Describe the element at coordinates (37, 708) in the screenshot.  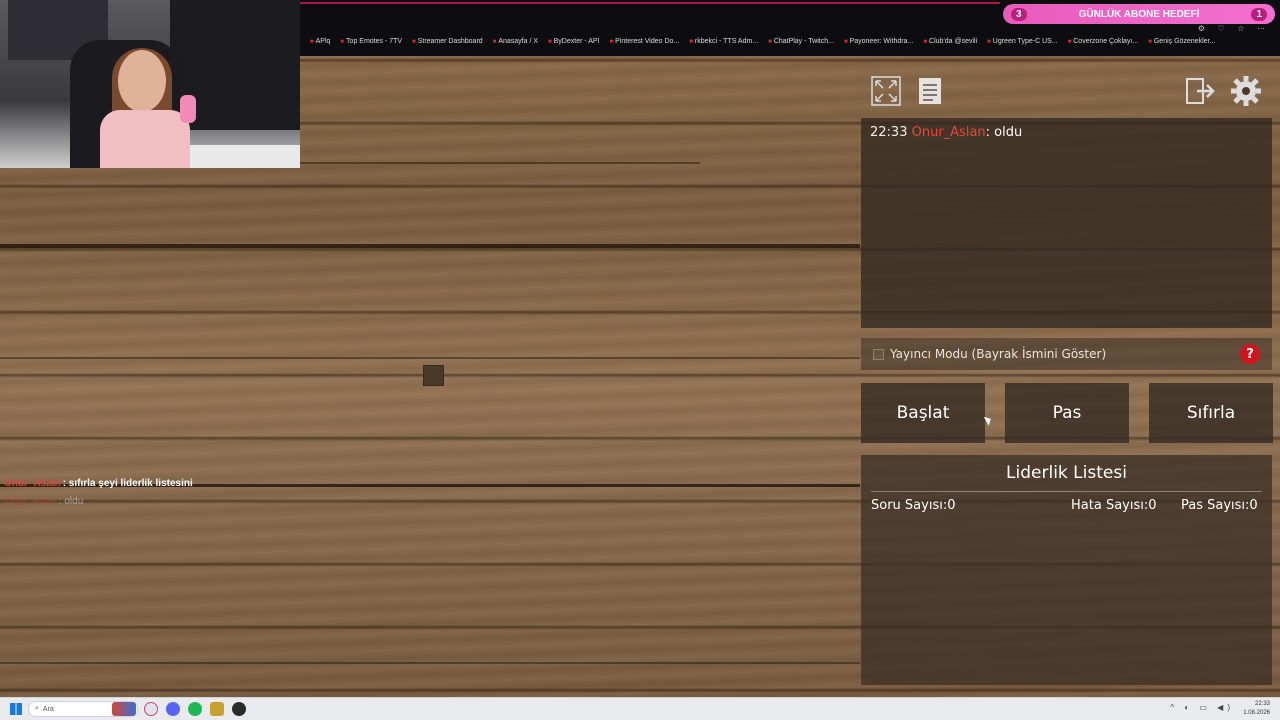
I see `search-icon: ⌕` at that location.